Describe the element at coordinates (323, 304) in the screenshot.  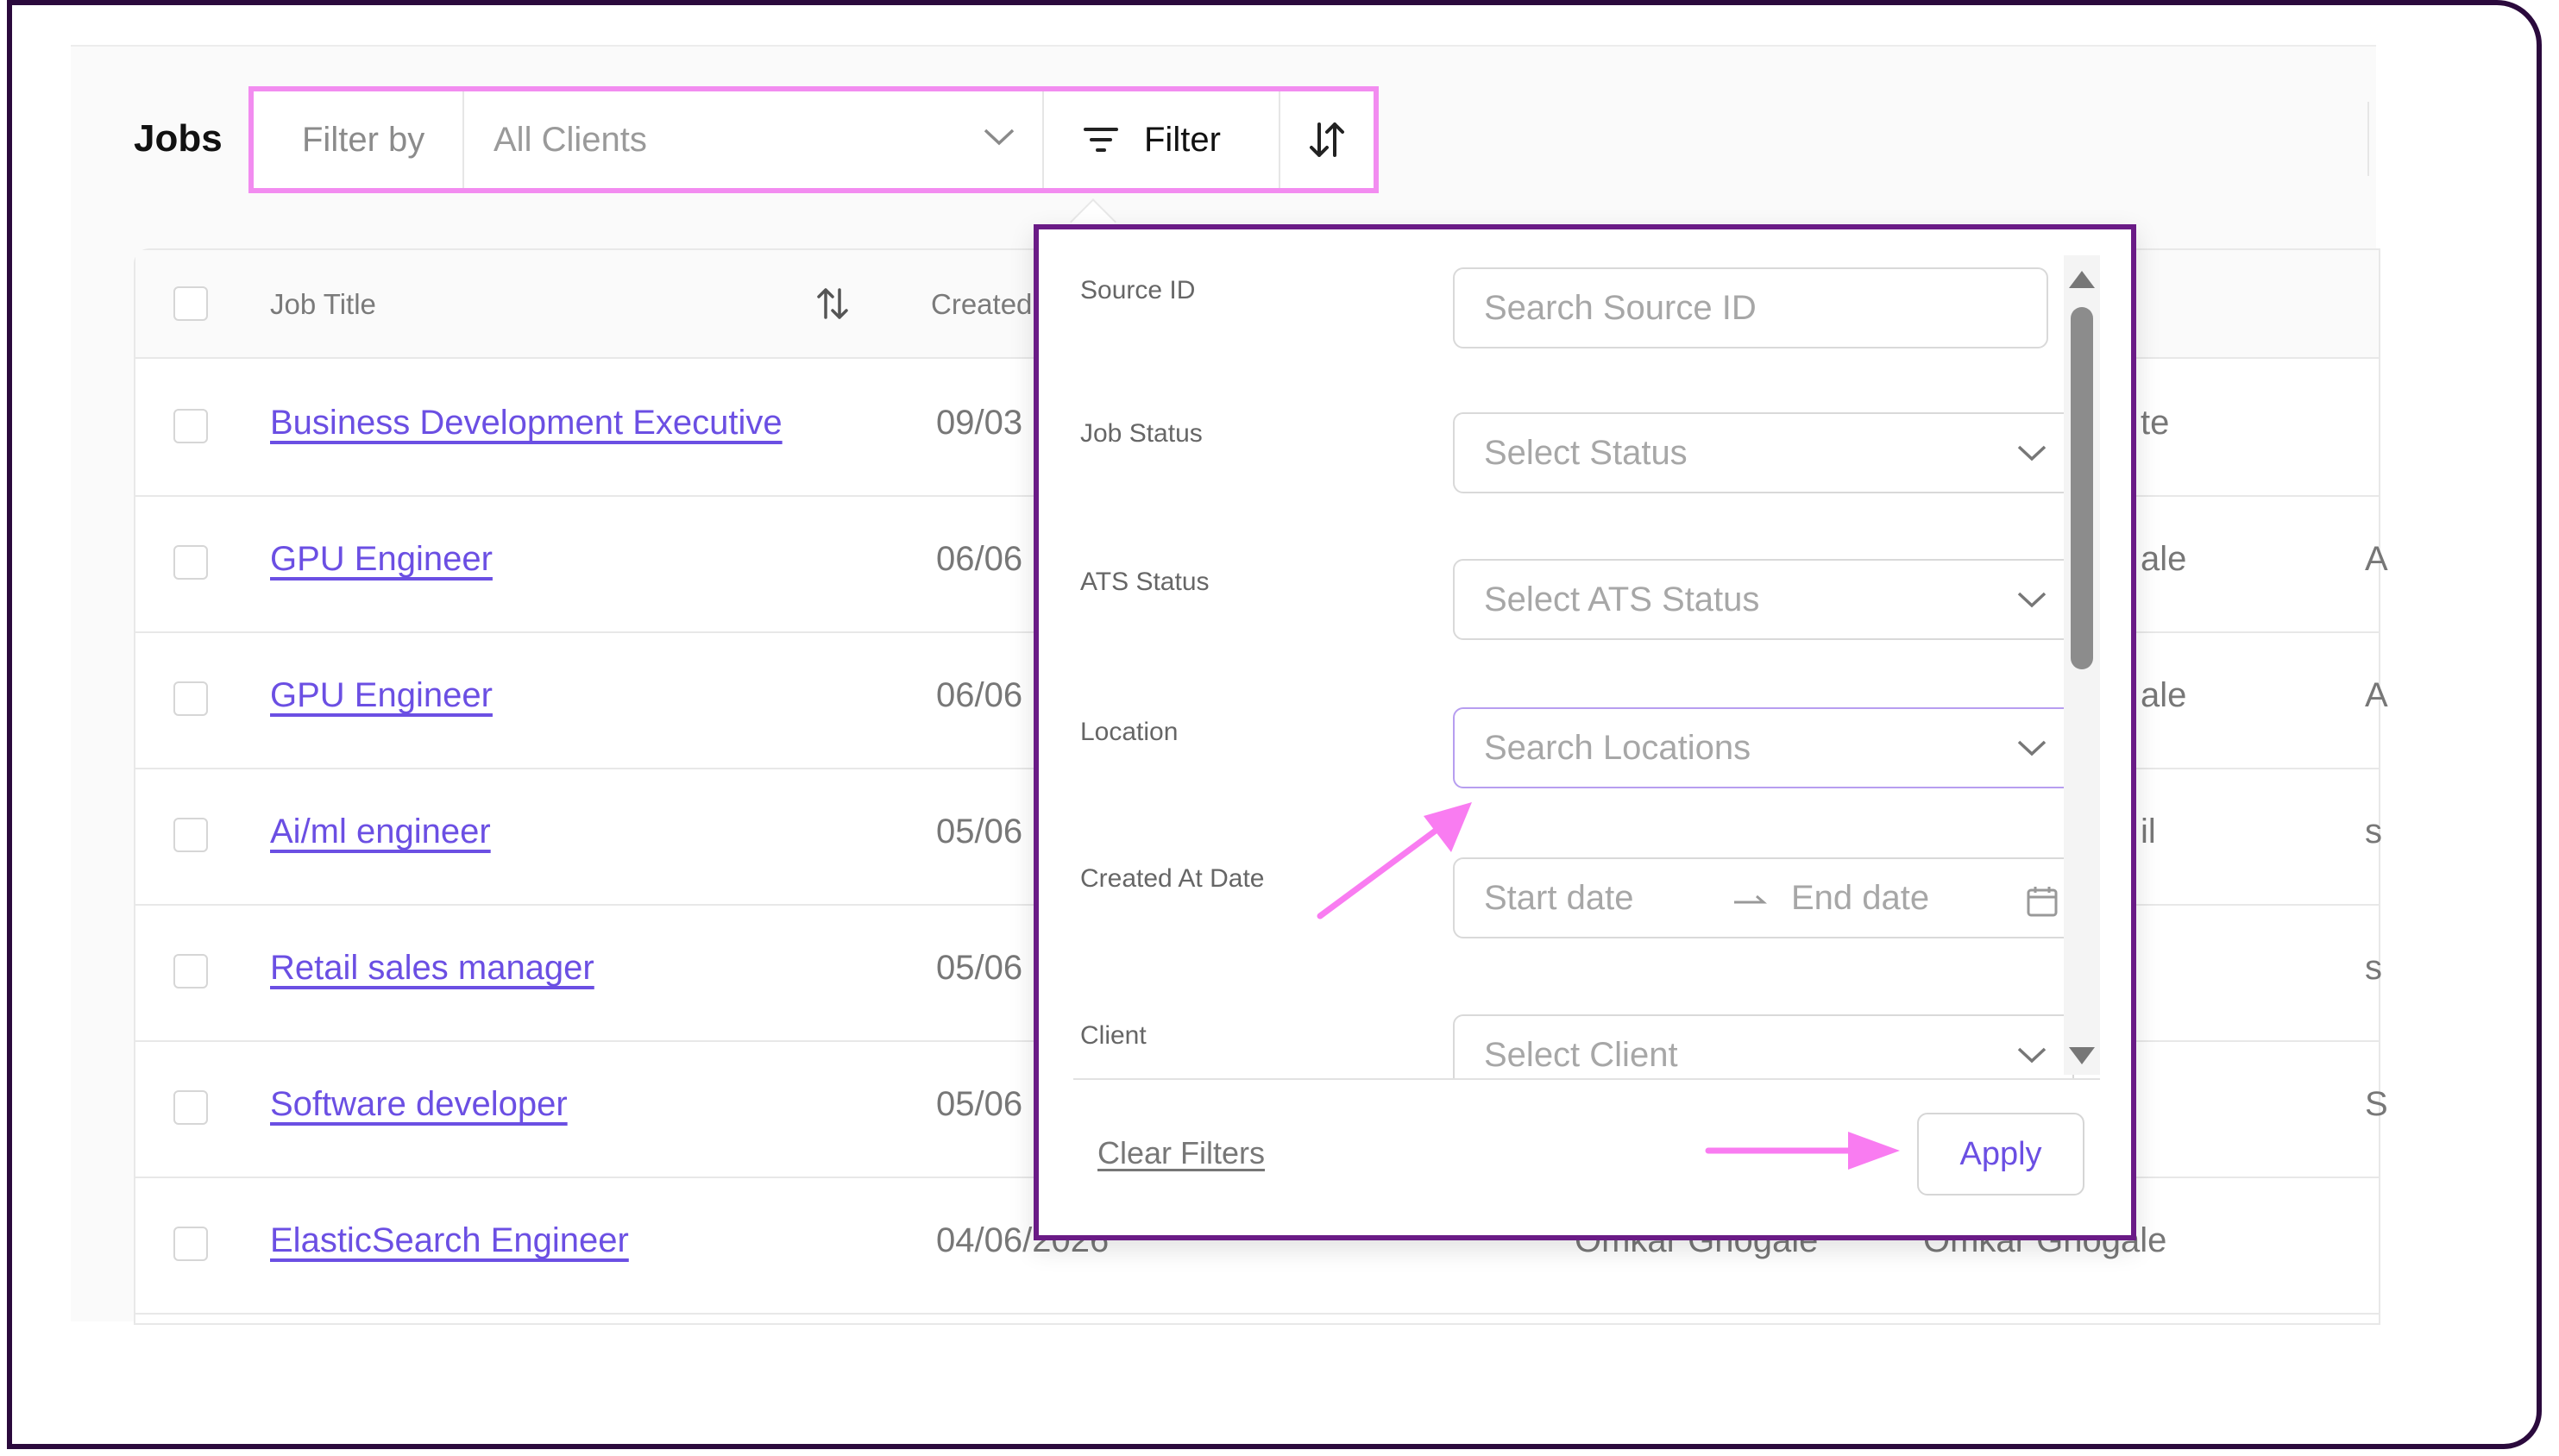
I see `column-header-job-title: Job Title` at that location.